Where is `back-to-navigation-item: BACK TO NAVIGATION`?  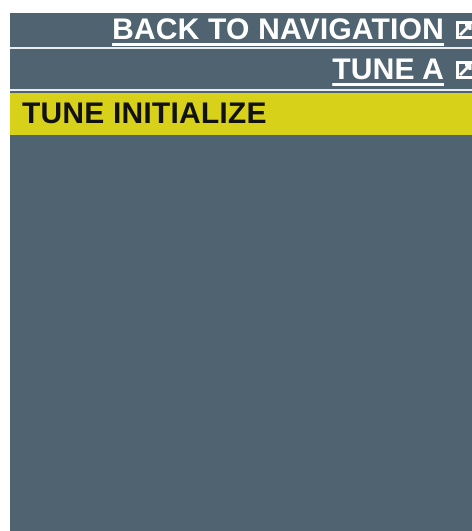
back-to-navigation-item: BACK TO NAVIGATION is located at coordinates (241, 31).